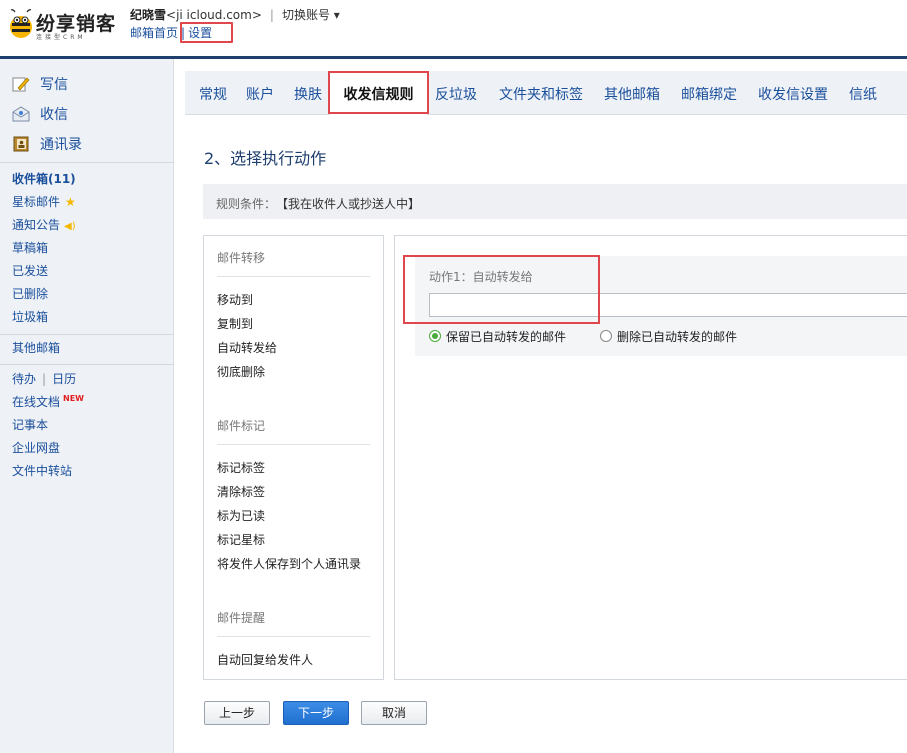 The height and width of the screenshot is (753, 907). What do you see at coordinates (64, 379) in the screenshot?
I see `calendar-link: 日历` at bounding box center [64, 379].